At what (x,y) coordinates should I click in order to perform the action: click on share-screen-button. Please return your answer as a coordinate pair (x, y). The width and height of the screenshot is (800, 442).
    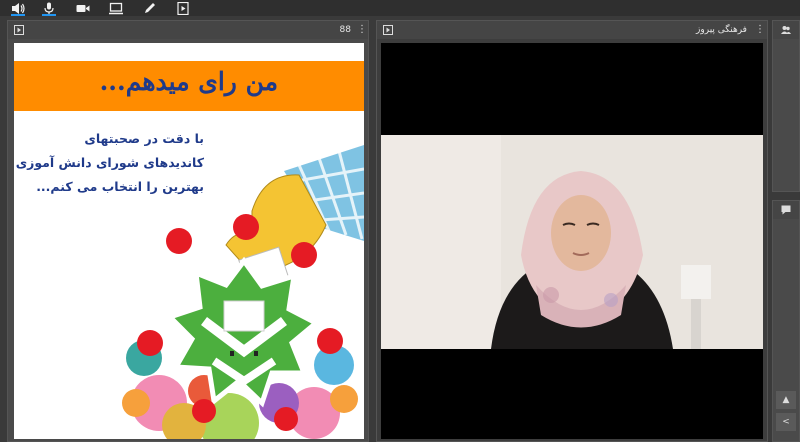
    Looking at the image, I should click on (116, 8).